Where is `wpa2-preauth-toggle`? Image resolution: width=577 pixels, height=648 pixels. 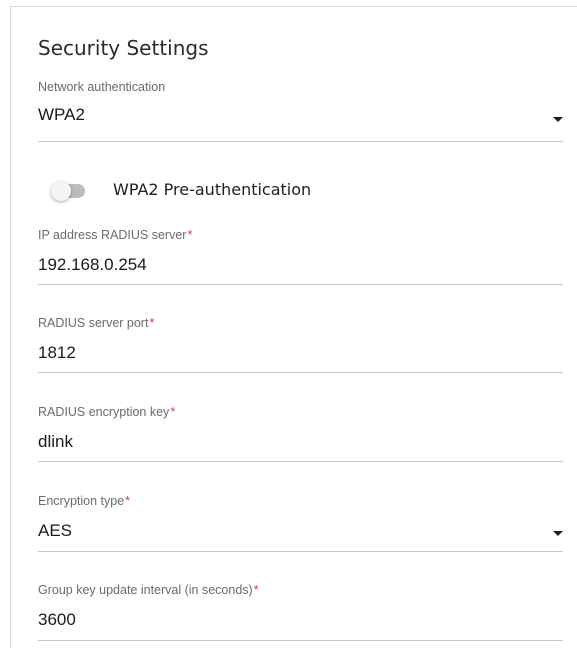
wpa2-preauth-toggle is located at coordinates (68, 191).